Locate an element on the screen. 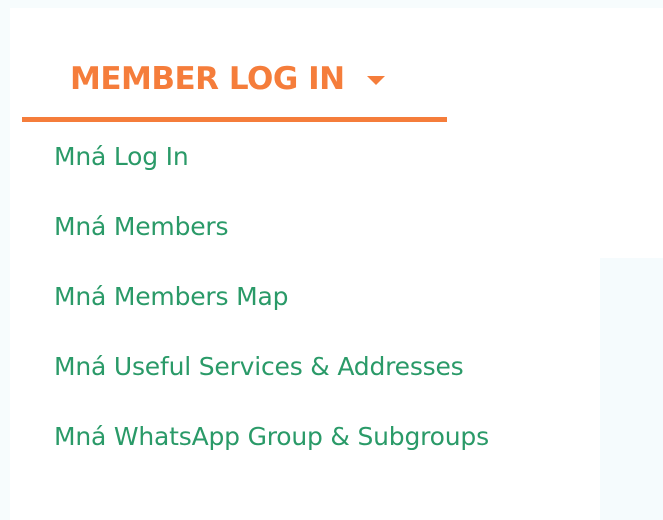  submenu-item-members-map: Mná Members Map is located at coordinates (271, 310).